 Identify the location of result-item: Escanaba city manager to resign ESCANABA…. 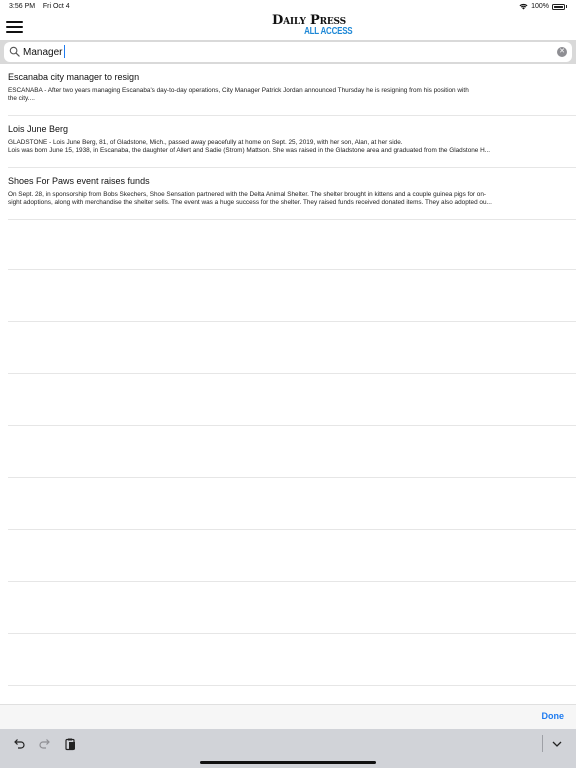
(292, 90).